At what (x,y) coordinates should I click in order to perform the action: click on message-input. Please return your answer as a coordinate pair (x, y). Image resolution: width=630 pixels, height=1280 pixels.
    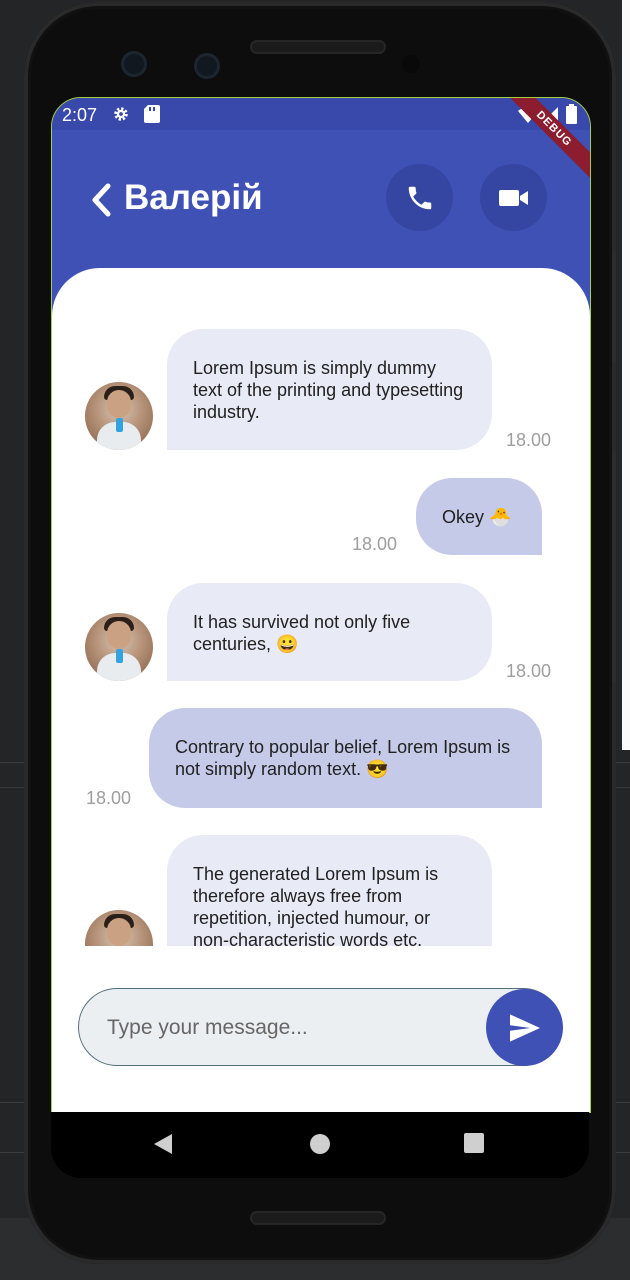
    Looking at the image, I should click on (287, 1028).